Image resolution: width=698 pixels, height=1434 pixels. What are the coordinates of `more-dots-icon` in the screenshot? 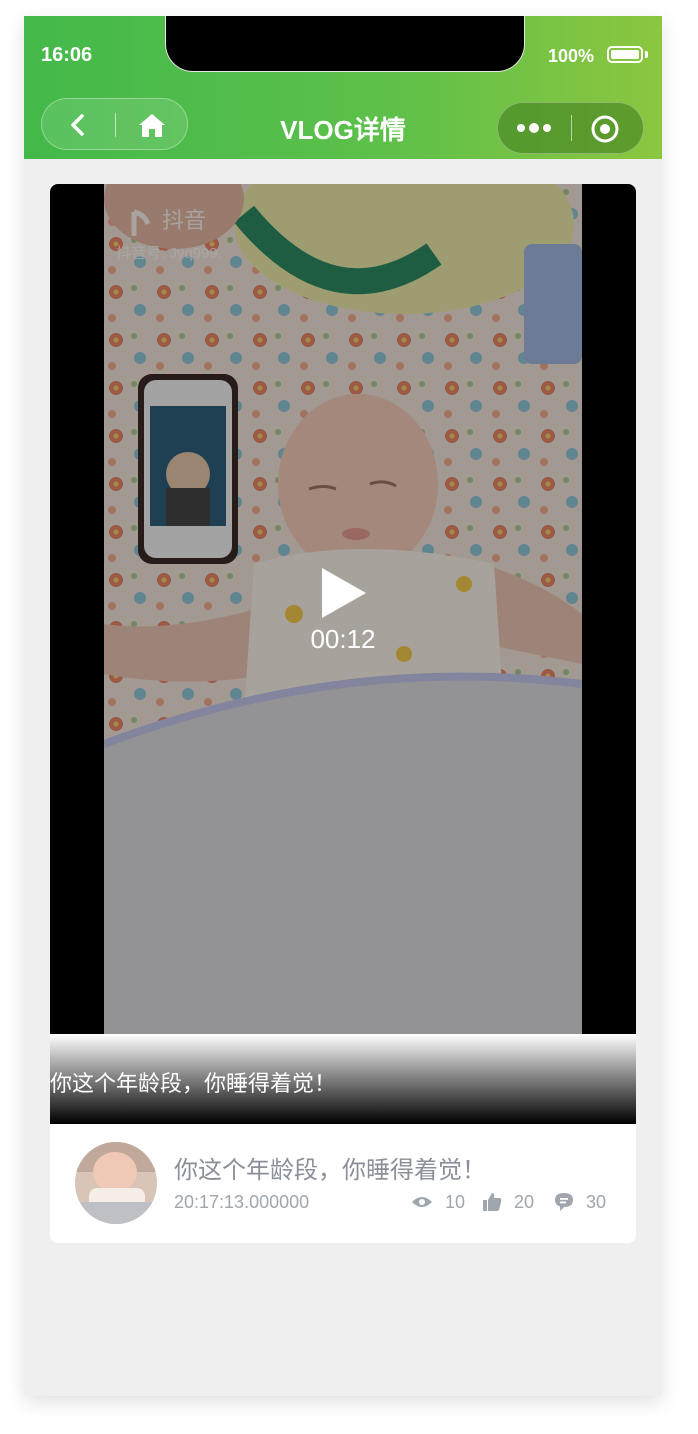 It's located at (534, 128).